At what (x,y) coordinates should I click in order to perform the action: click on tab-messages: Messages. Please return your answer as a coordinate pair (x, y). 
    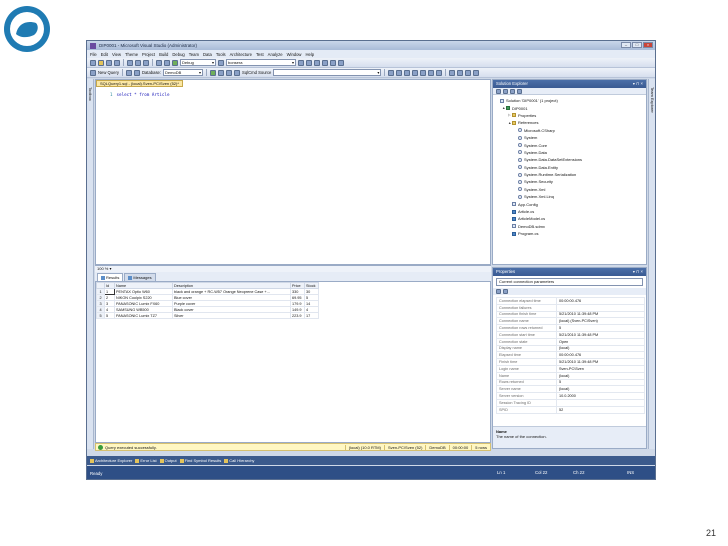
    Looking at the image, I should click on (140, 277).